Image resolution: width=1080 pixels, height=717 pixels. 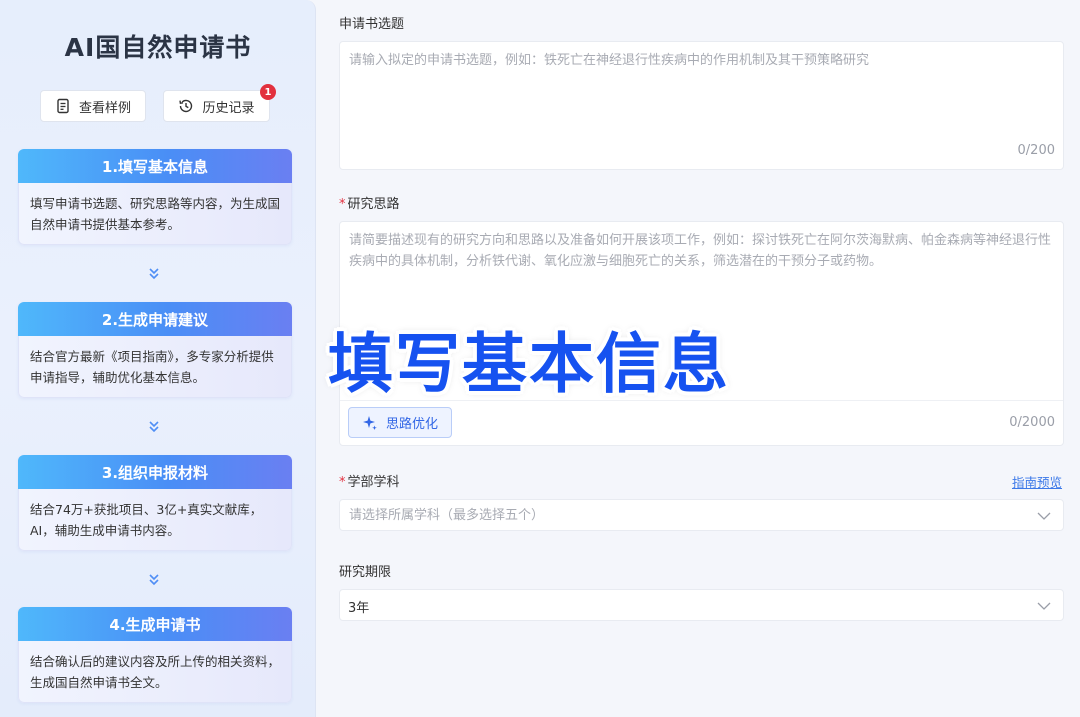 I want to click on history-icon, so click(x=186, y=106).